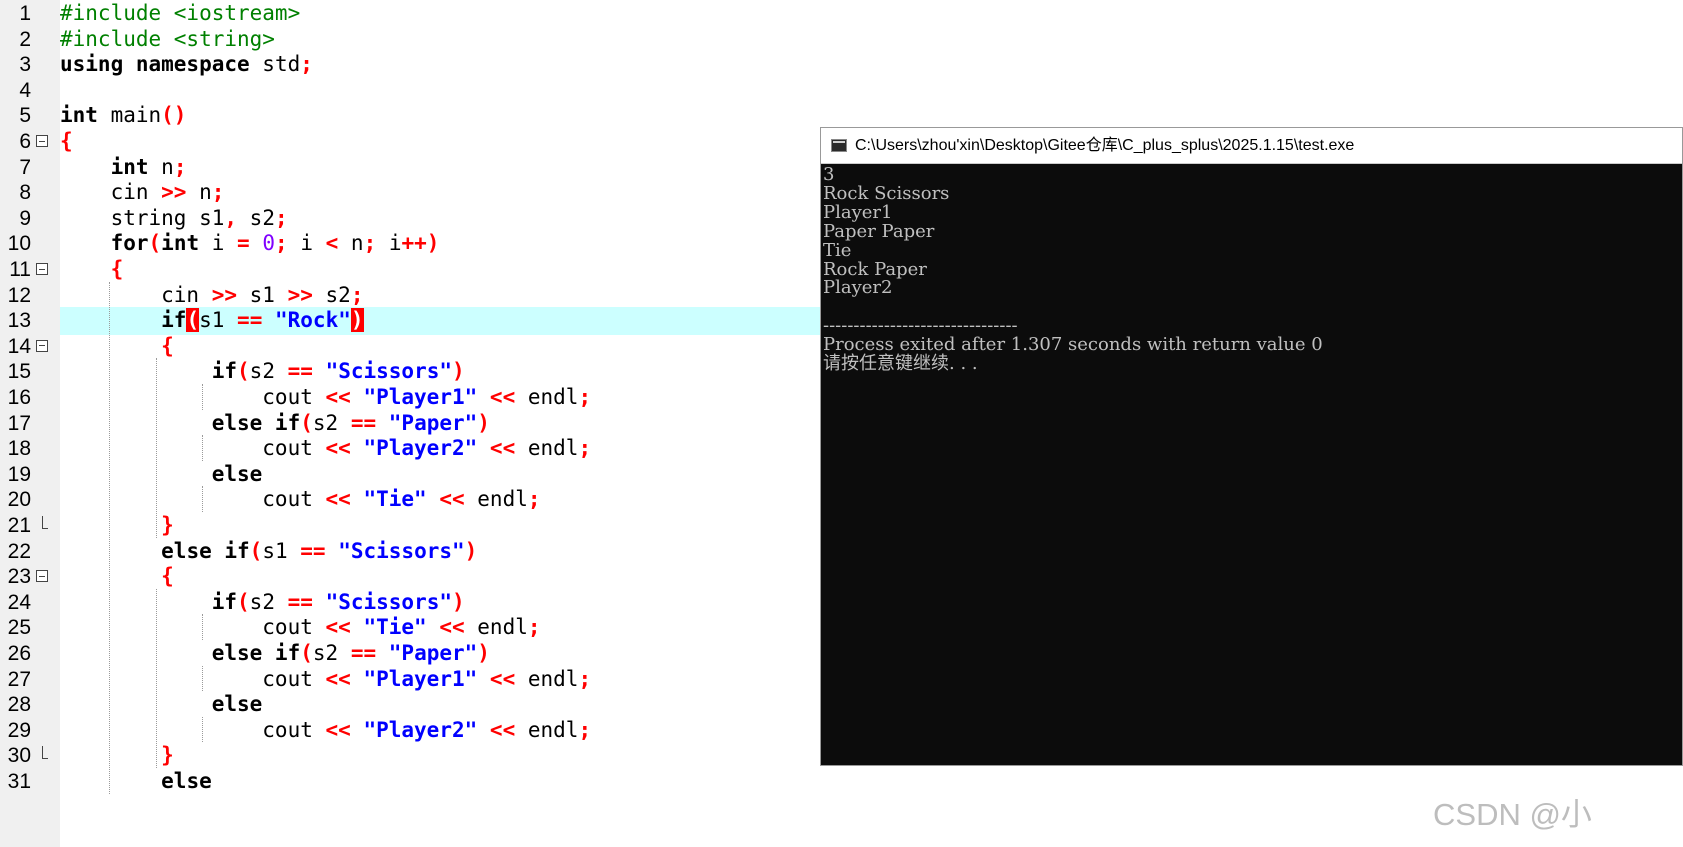 This screenshot has width=1683, height=847. What do you see at coordinates (25, 141) in the screenshot?
I see `line-number: 6` at bounding box center [25, 141].